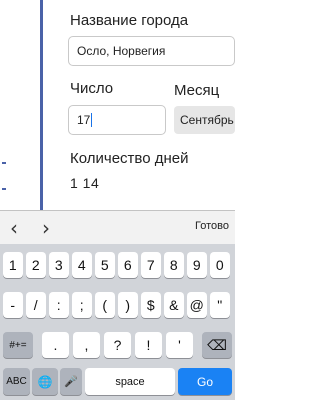  What do you see at coordinates (117, 345) in the screenshot?
I see `punctuation-key: ?` at bounding box center [117, 345].